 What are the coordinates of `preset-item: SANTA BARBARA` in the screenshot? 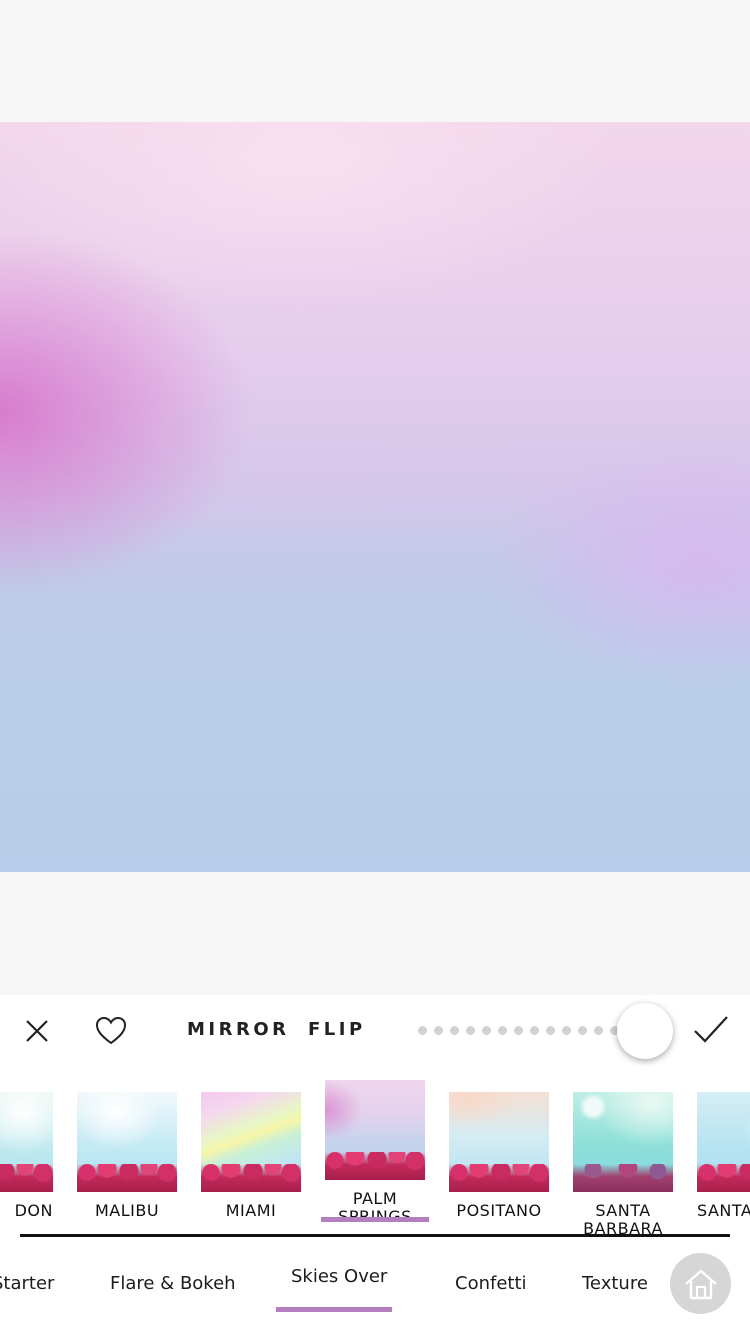 It's located at (623, 1164).